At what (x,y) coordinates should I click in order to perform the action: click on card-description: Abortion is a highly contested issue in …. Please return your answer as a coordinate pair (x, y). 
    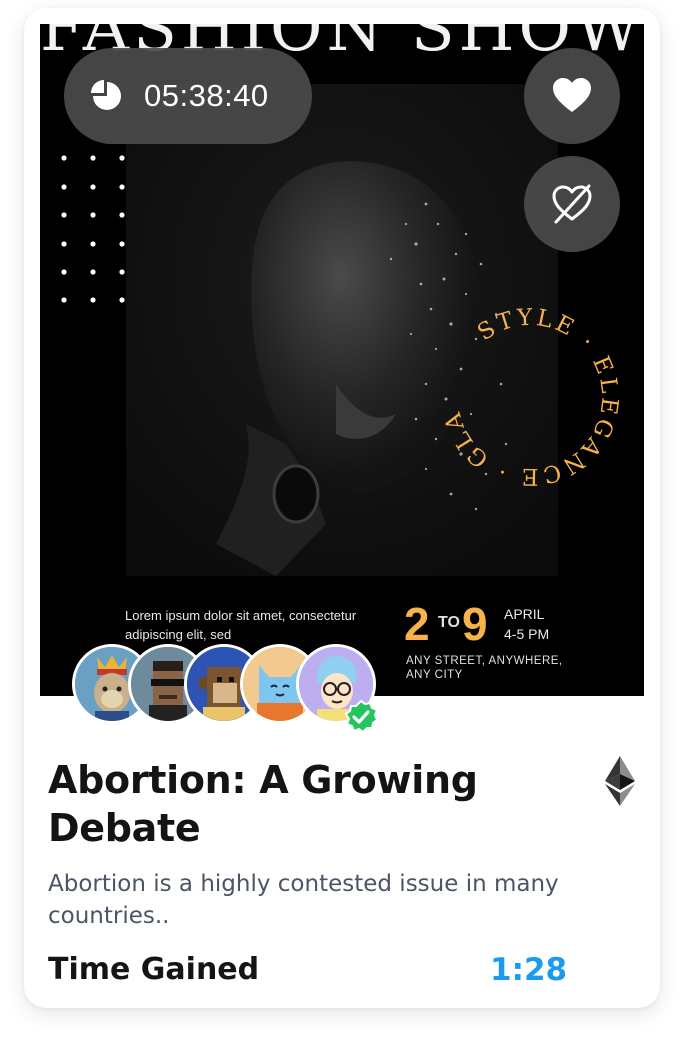
    Looking at the image, I should click on (303, 900).